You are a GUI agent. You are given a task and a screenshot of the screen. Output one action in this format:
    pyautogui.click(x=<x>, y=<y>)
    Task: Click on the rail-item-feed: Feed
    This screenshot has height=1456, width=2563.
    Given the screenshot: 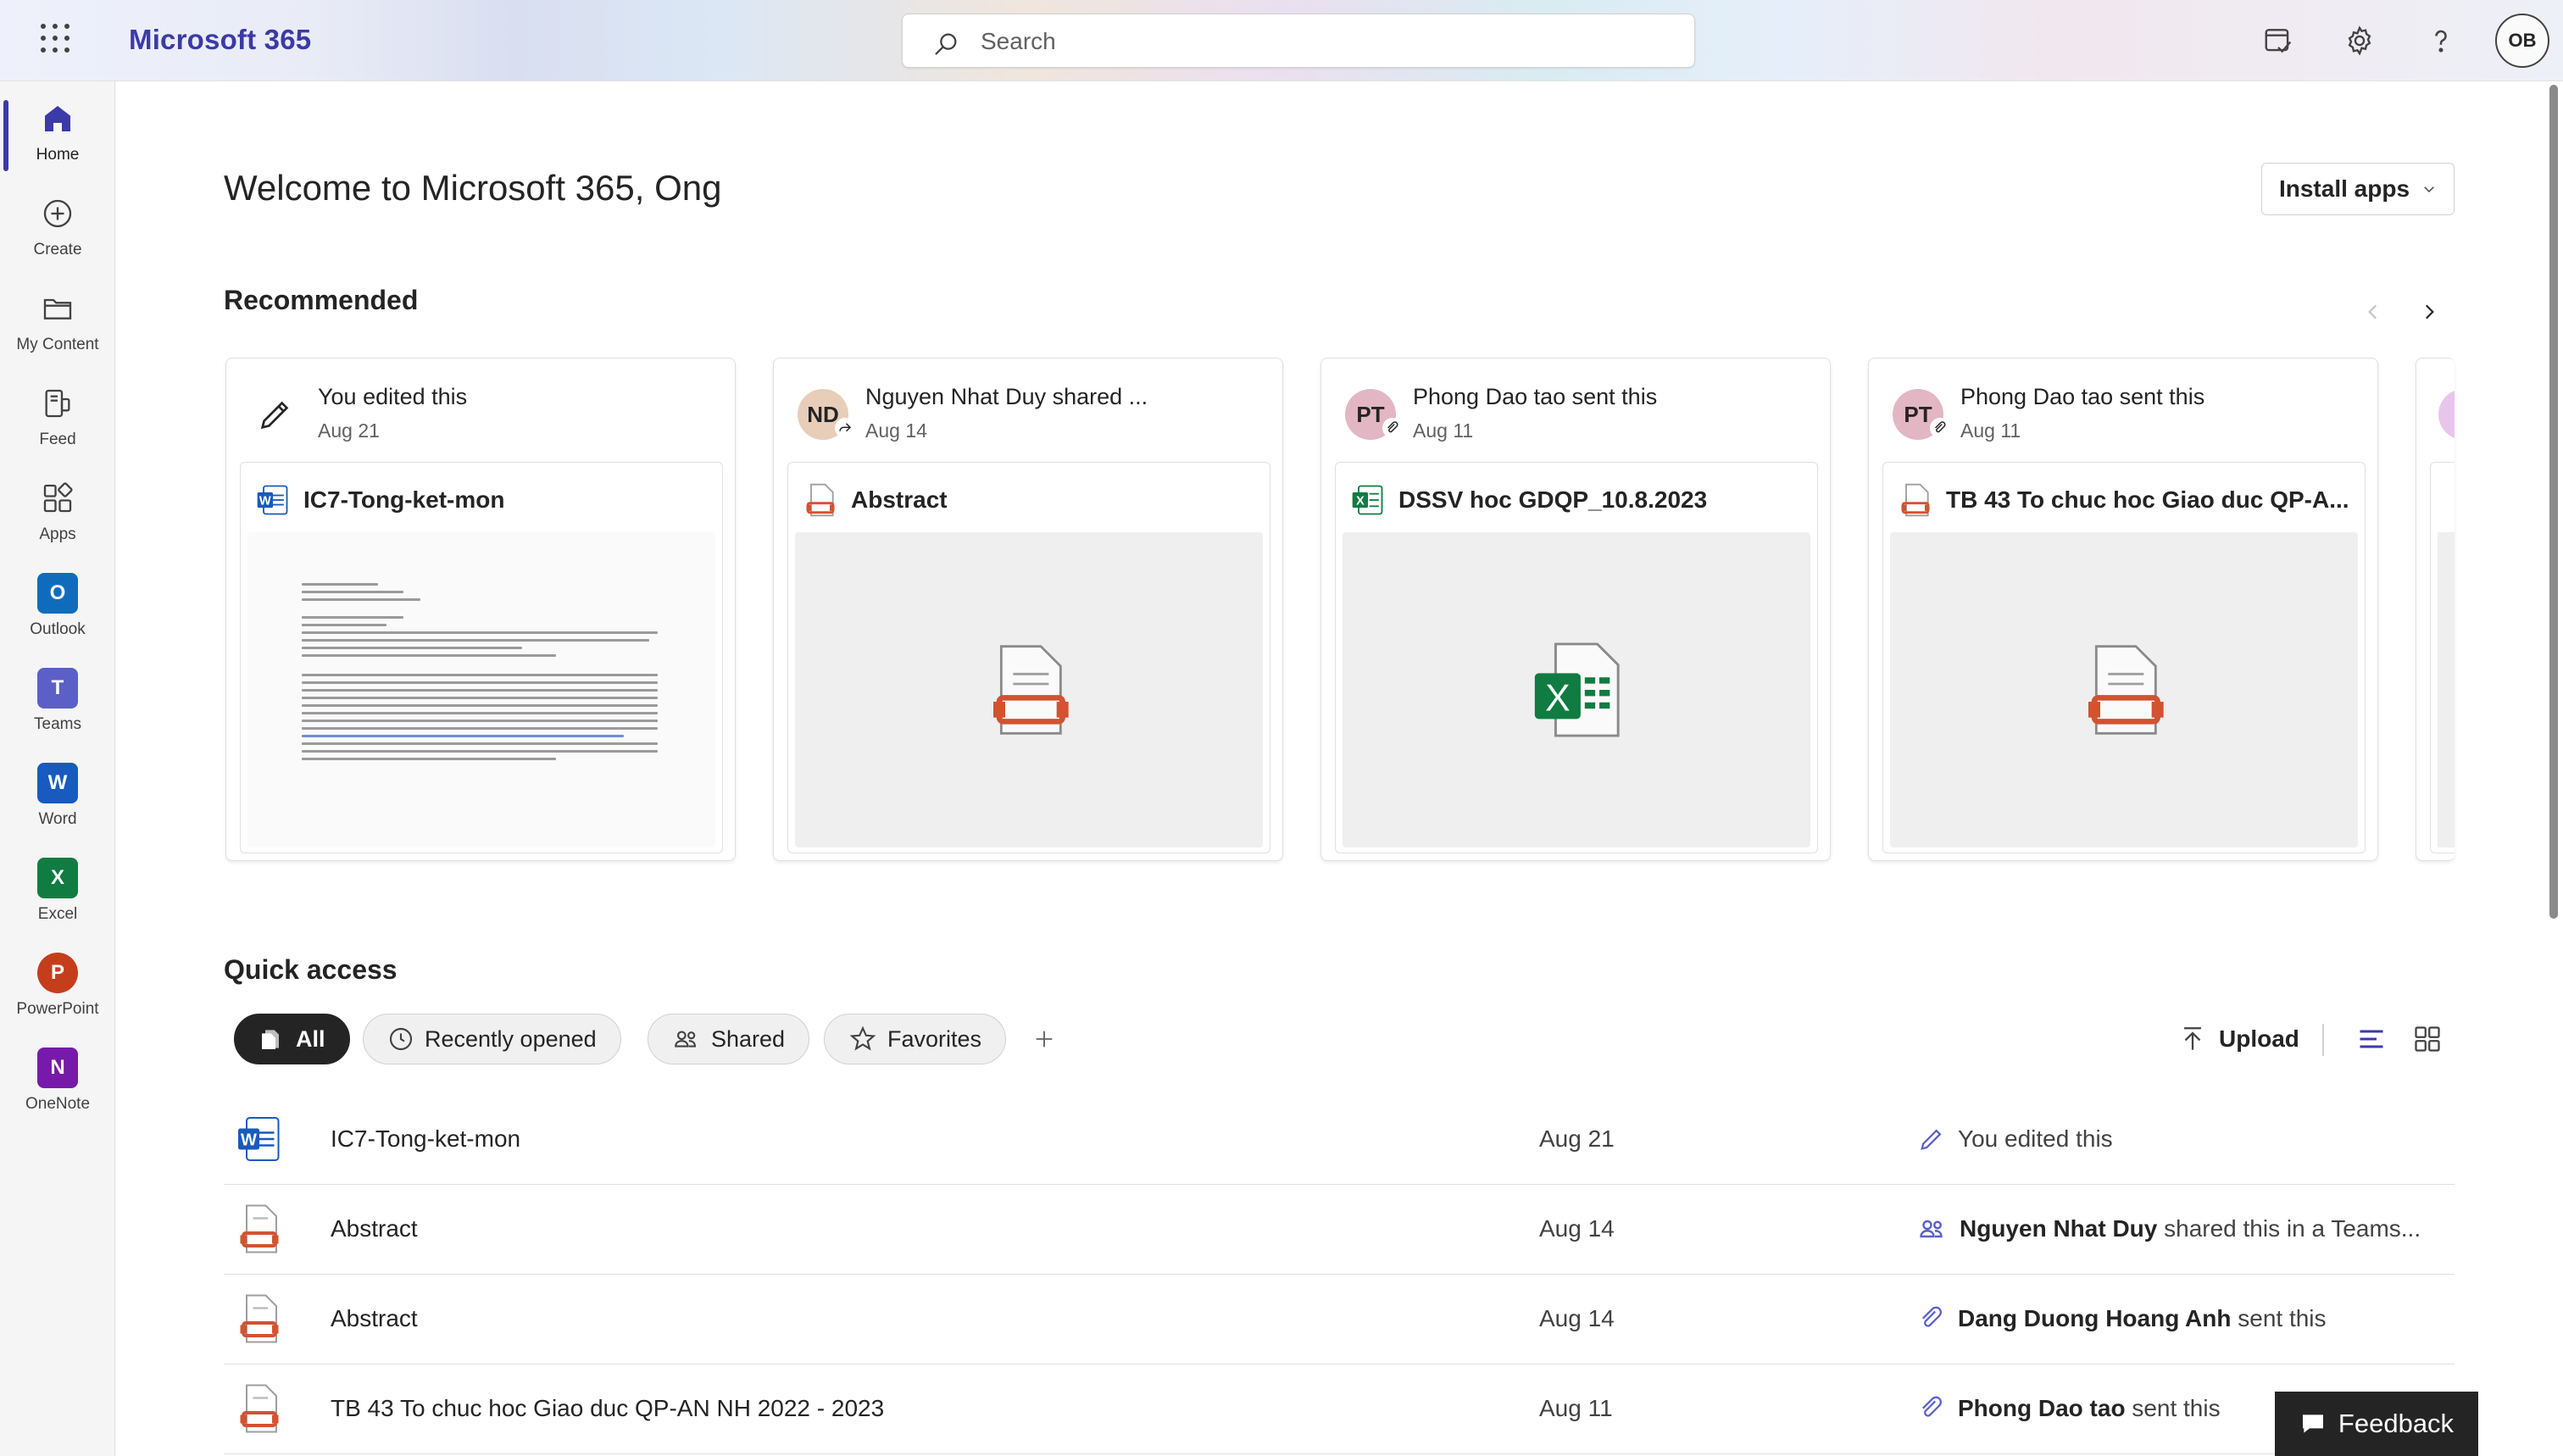 What is the action you would take?
    pyautogui.click(x=57, y=417)
    